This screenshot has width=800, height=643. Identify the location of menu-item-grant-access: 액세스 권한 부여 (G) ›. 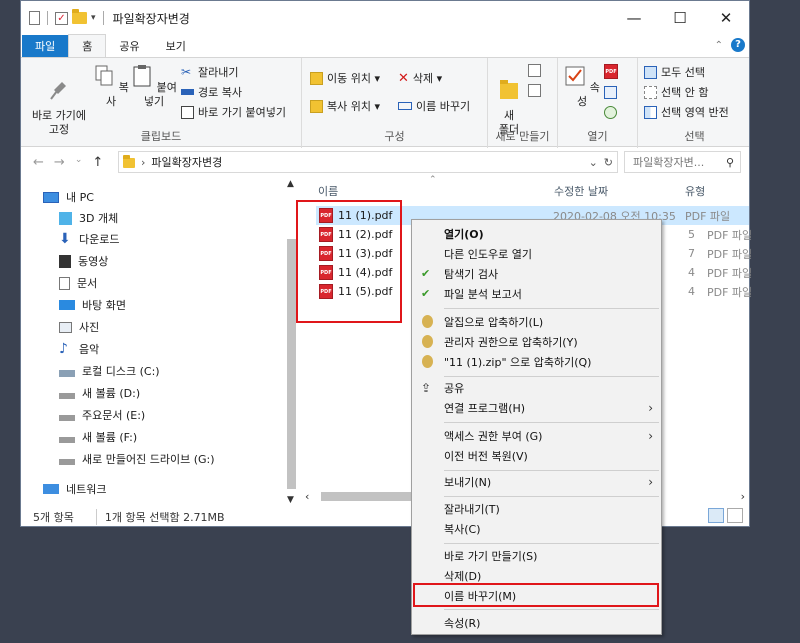
(536, 436).